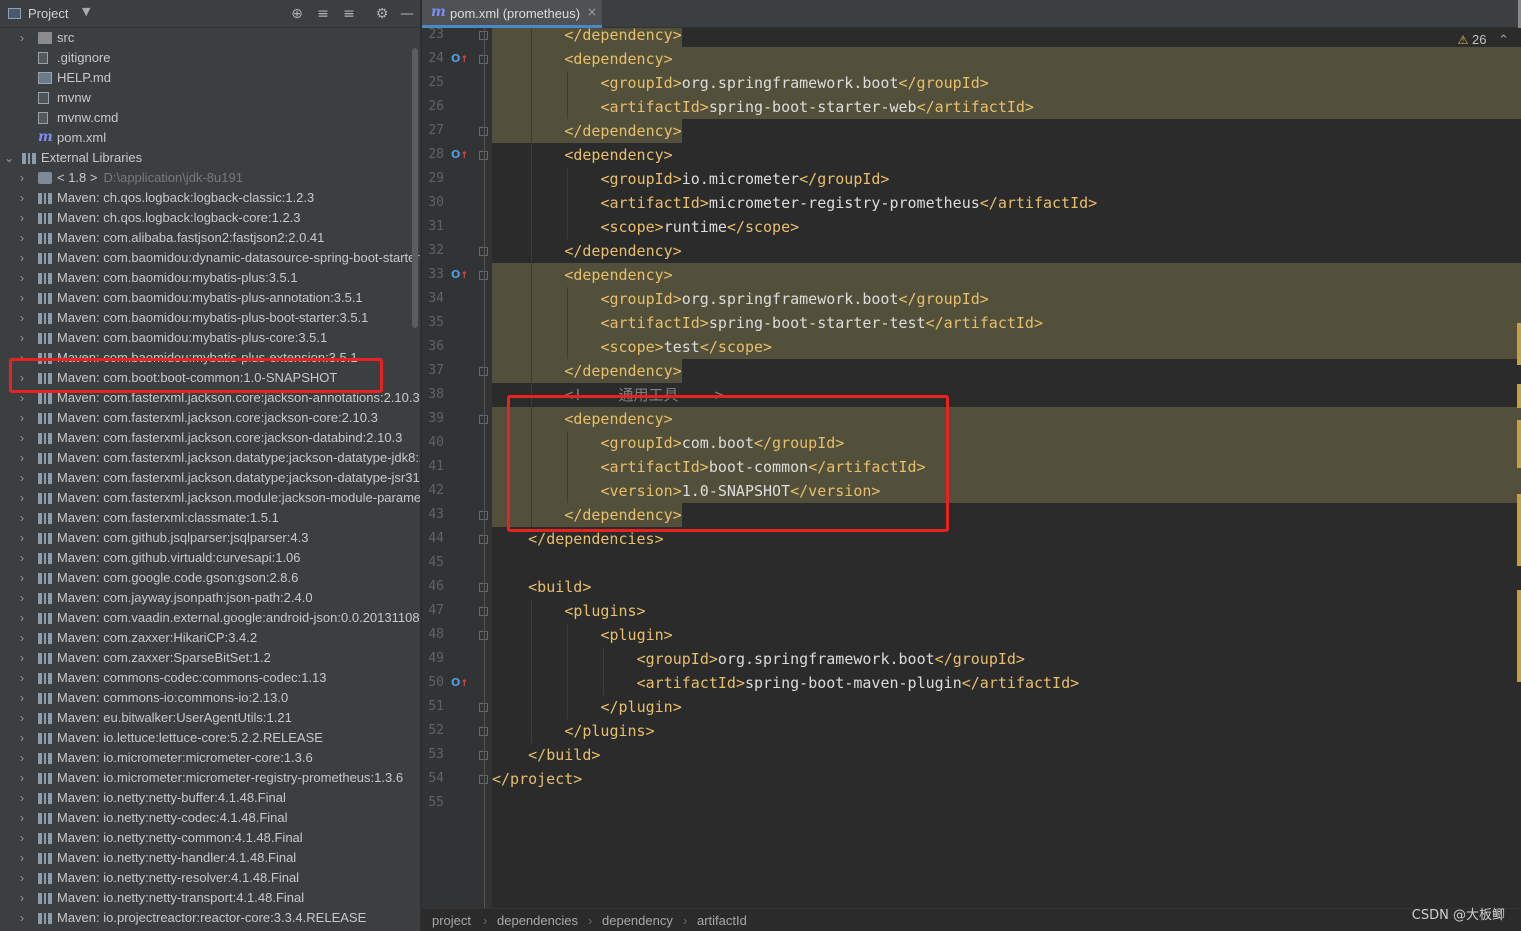  Describe the element at coordinates (512, 14) in the screenshot. I see `tab-pom-xml: m pom.xml (prometheus) ×` at that location.